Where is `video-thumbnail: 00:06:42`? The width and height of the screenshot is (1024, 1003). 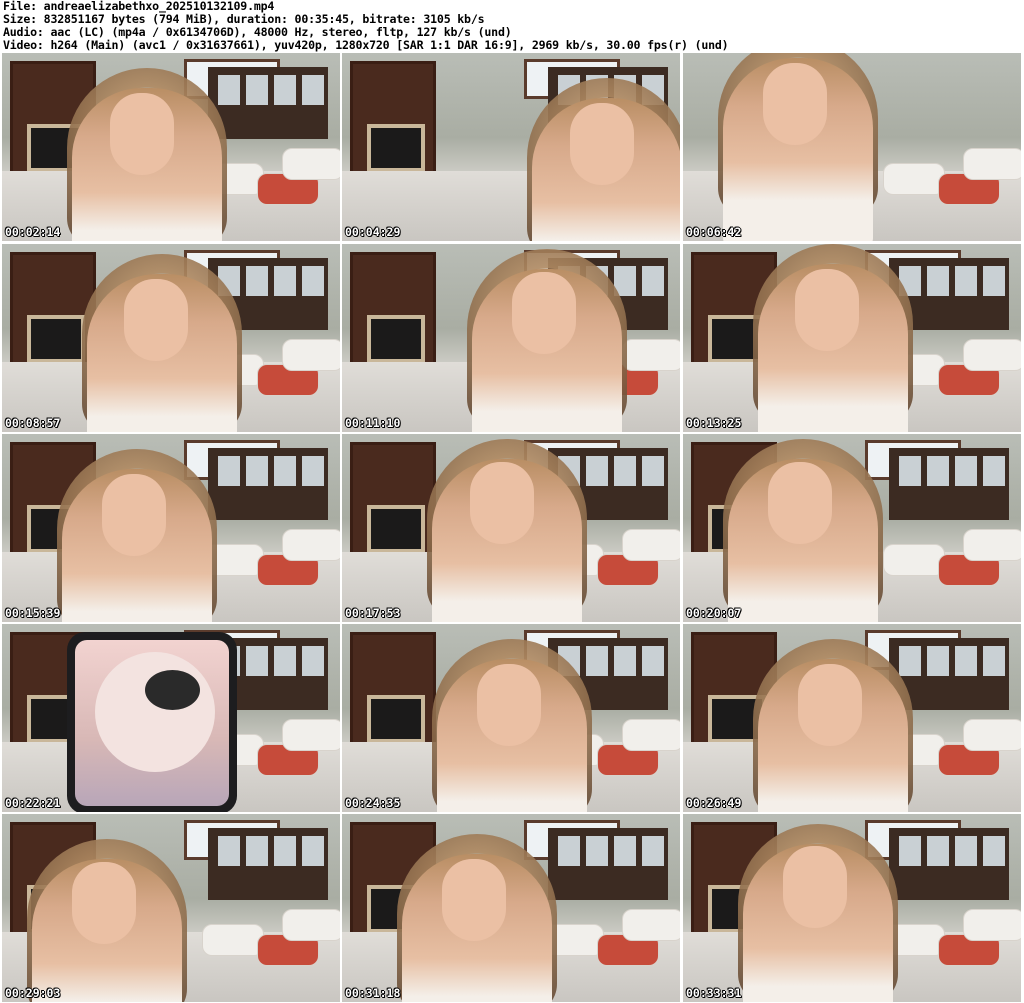
video-thumbnail: 00:06:42 is located at coordinates (852, 147).